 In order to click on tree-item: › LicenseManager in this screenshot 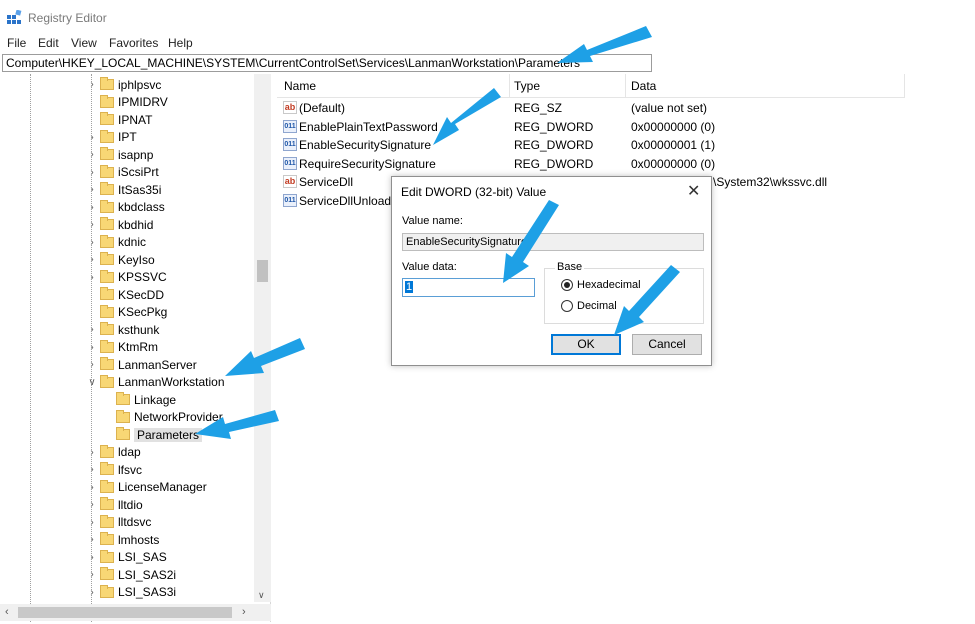, I will do `click(146, 487)`.